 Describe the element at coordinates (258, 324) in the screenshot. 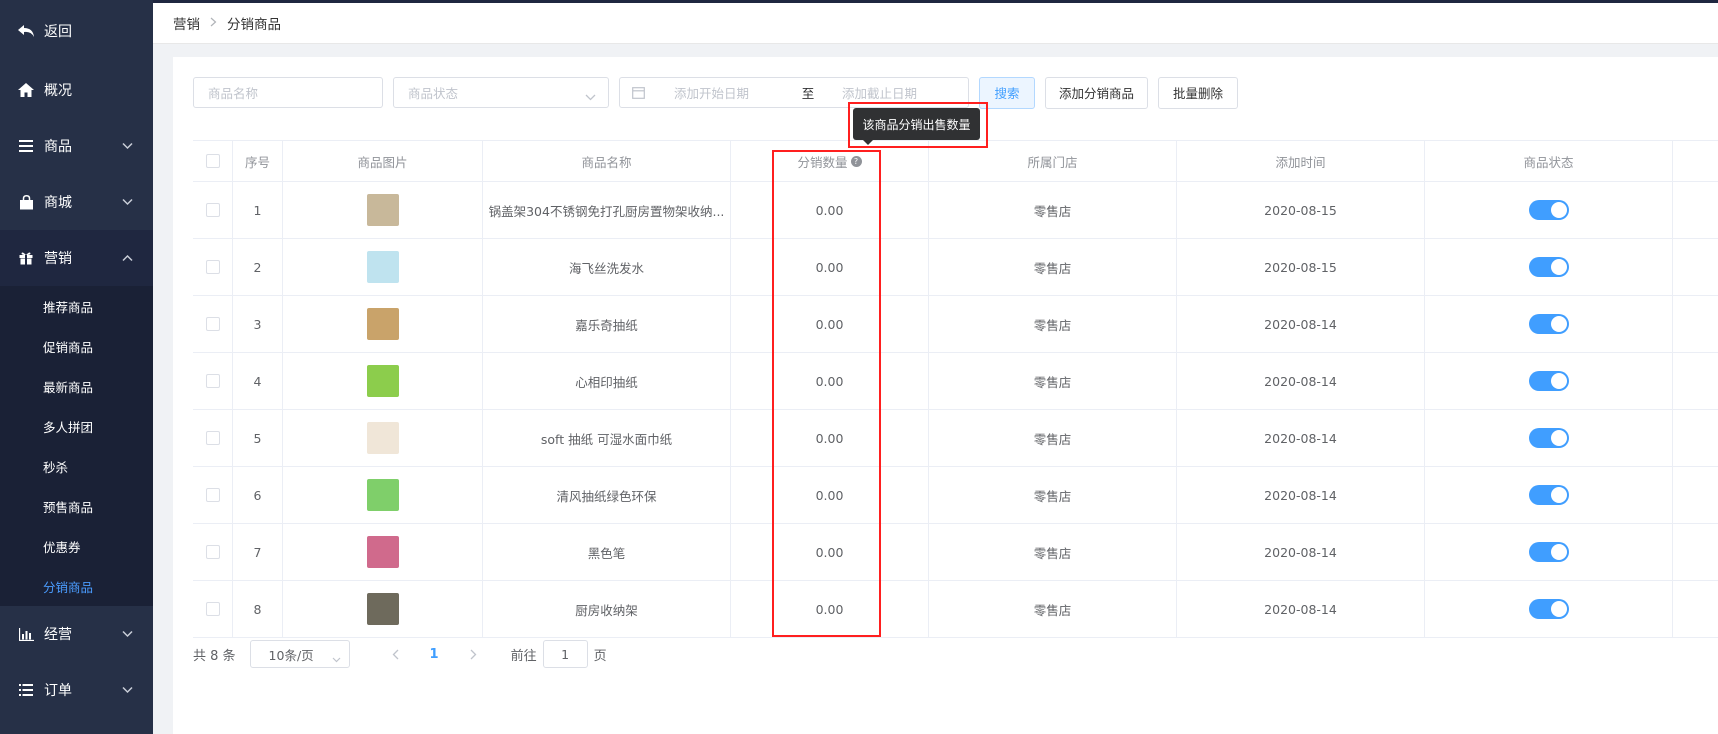

I see `row-no: 3` at that location.